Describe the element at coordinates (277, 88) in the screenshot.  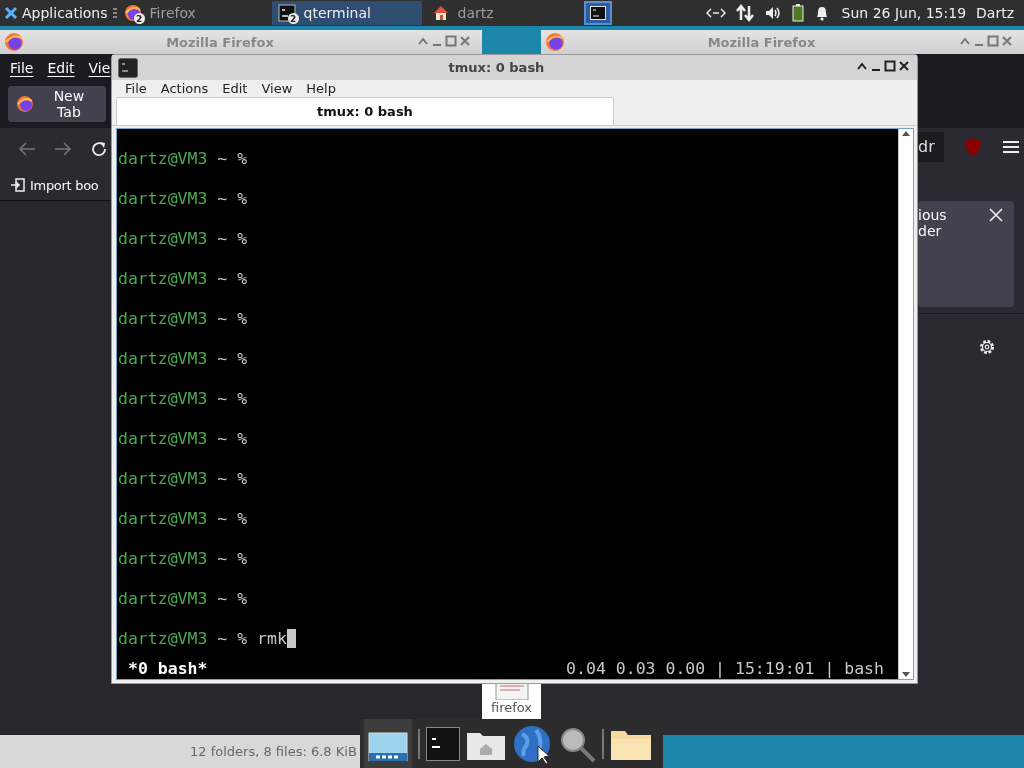
I see `menu-item: View` at that location.